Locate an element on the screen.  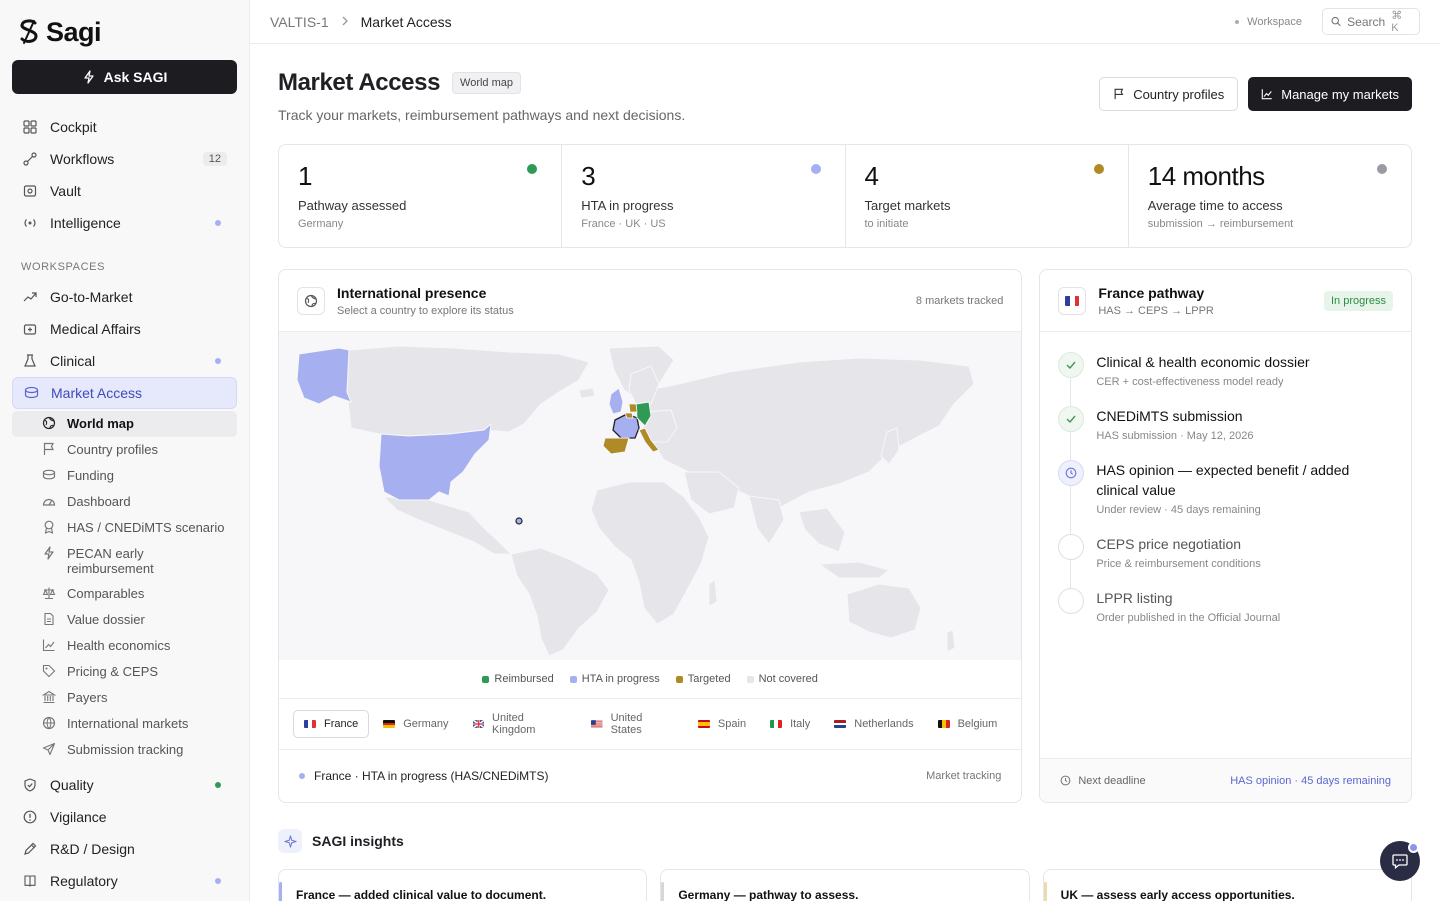
subnav-submission-tracking: Submission tracking is located at coordinates (124, 750).